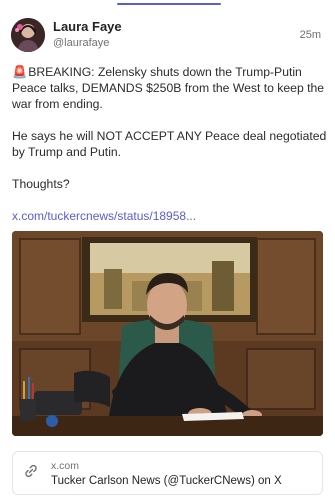 The image size is (335, 500). I want to click on author-name: Laura Faye, so click(87, 26).